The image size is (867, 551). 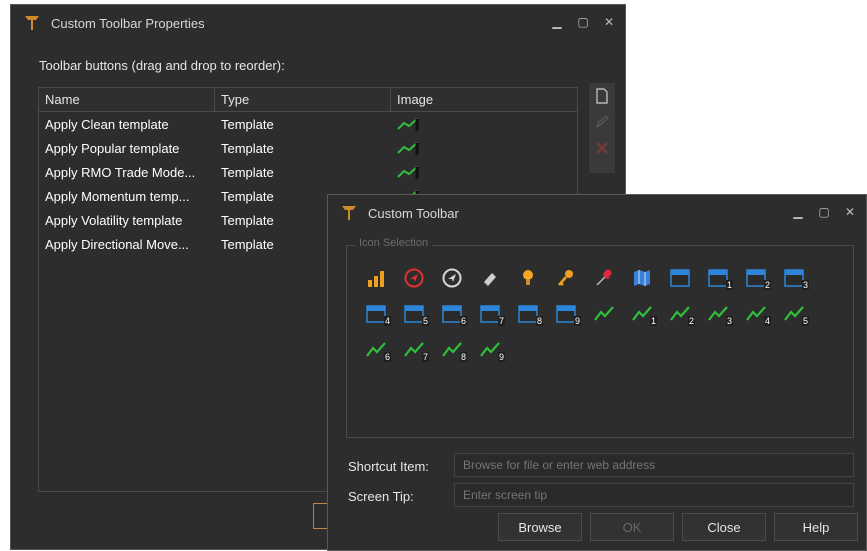 I want to click on browse-button: Browse, so click(x=540, y=527).